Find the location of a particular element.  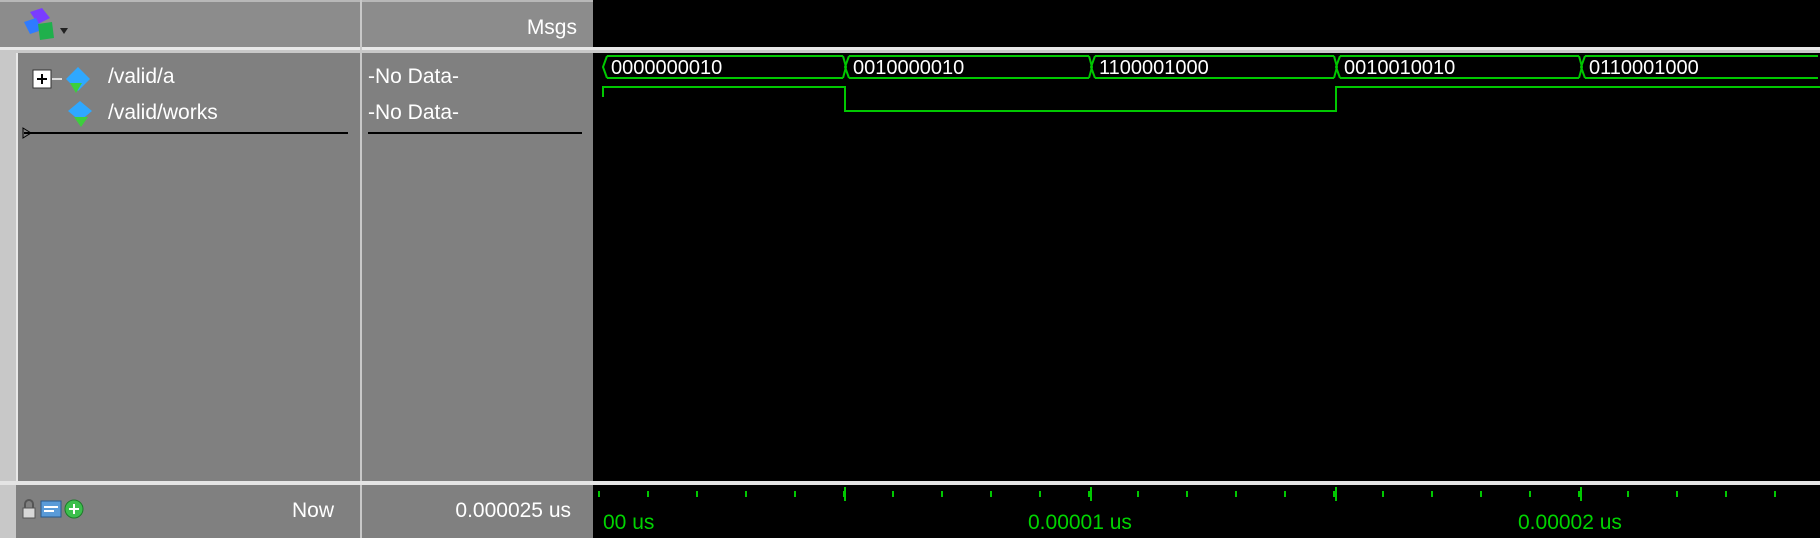

time-label-end: 0.00002 us is located at coordinates (1570, 522).